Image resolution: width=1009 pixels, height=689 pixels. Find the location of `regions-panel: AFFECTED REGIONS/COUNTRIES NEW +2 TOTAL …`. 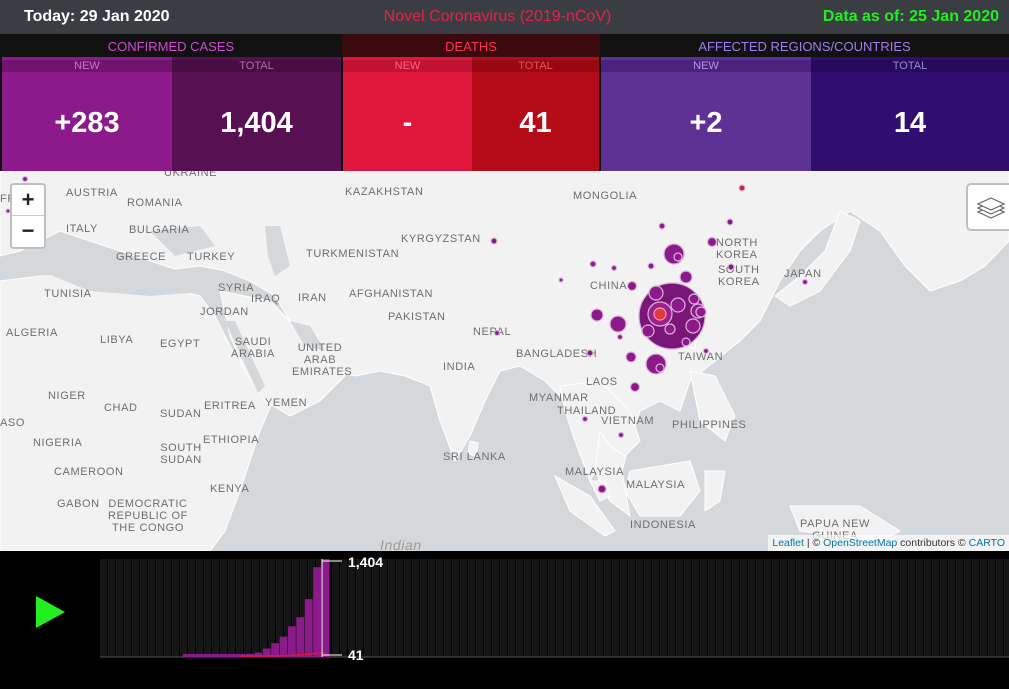

regions-panel: AFFECTED REGIONS/COUNTRIES NEW +2 TOTAL … is located at coordinates (804, 102).